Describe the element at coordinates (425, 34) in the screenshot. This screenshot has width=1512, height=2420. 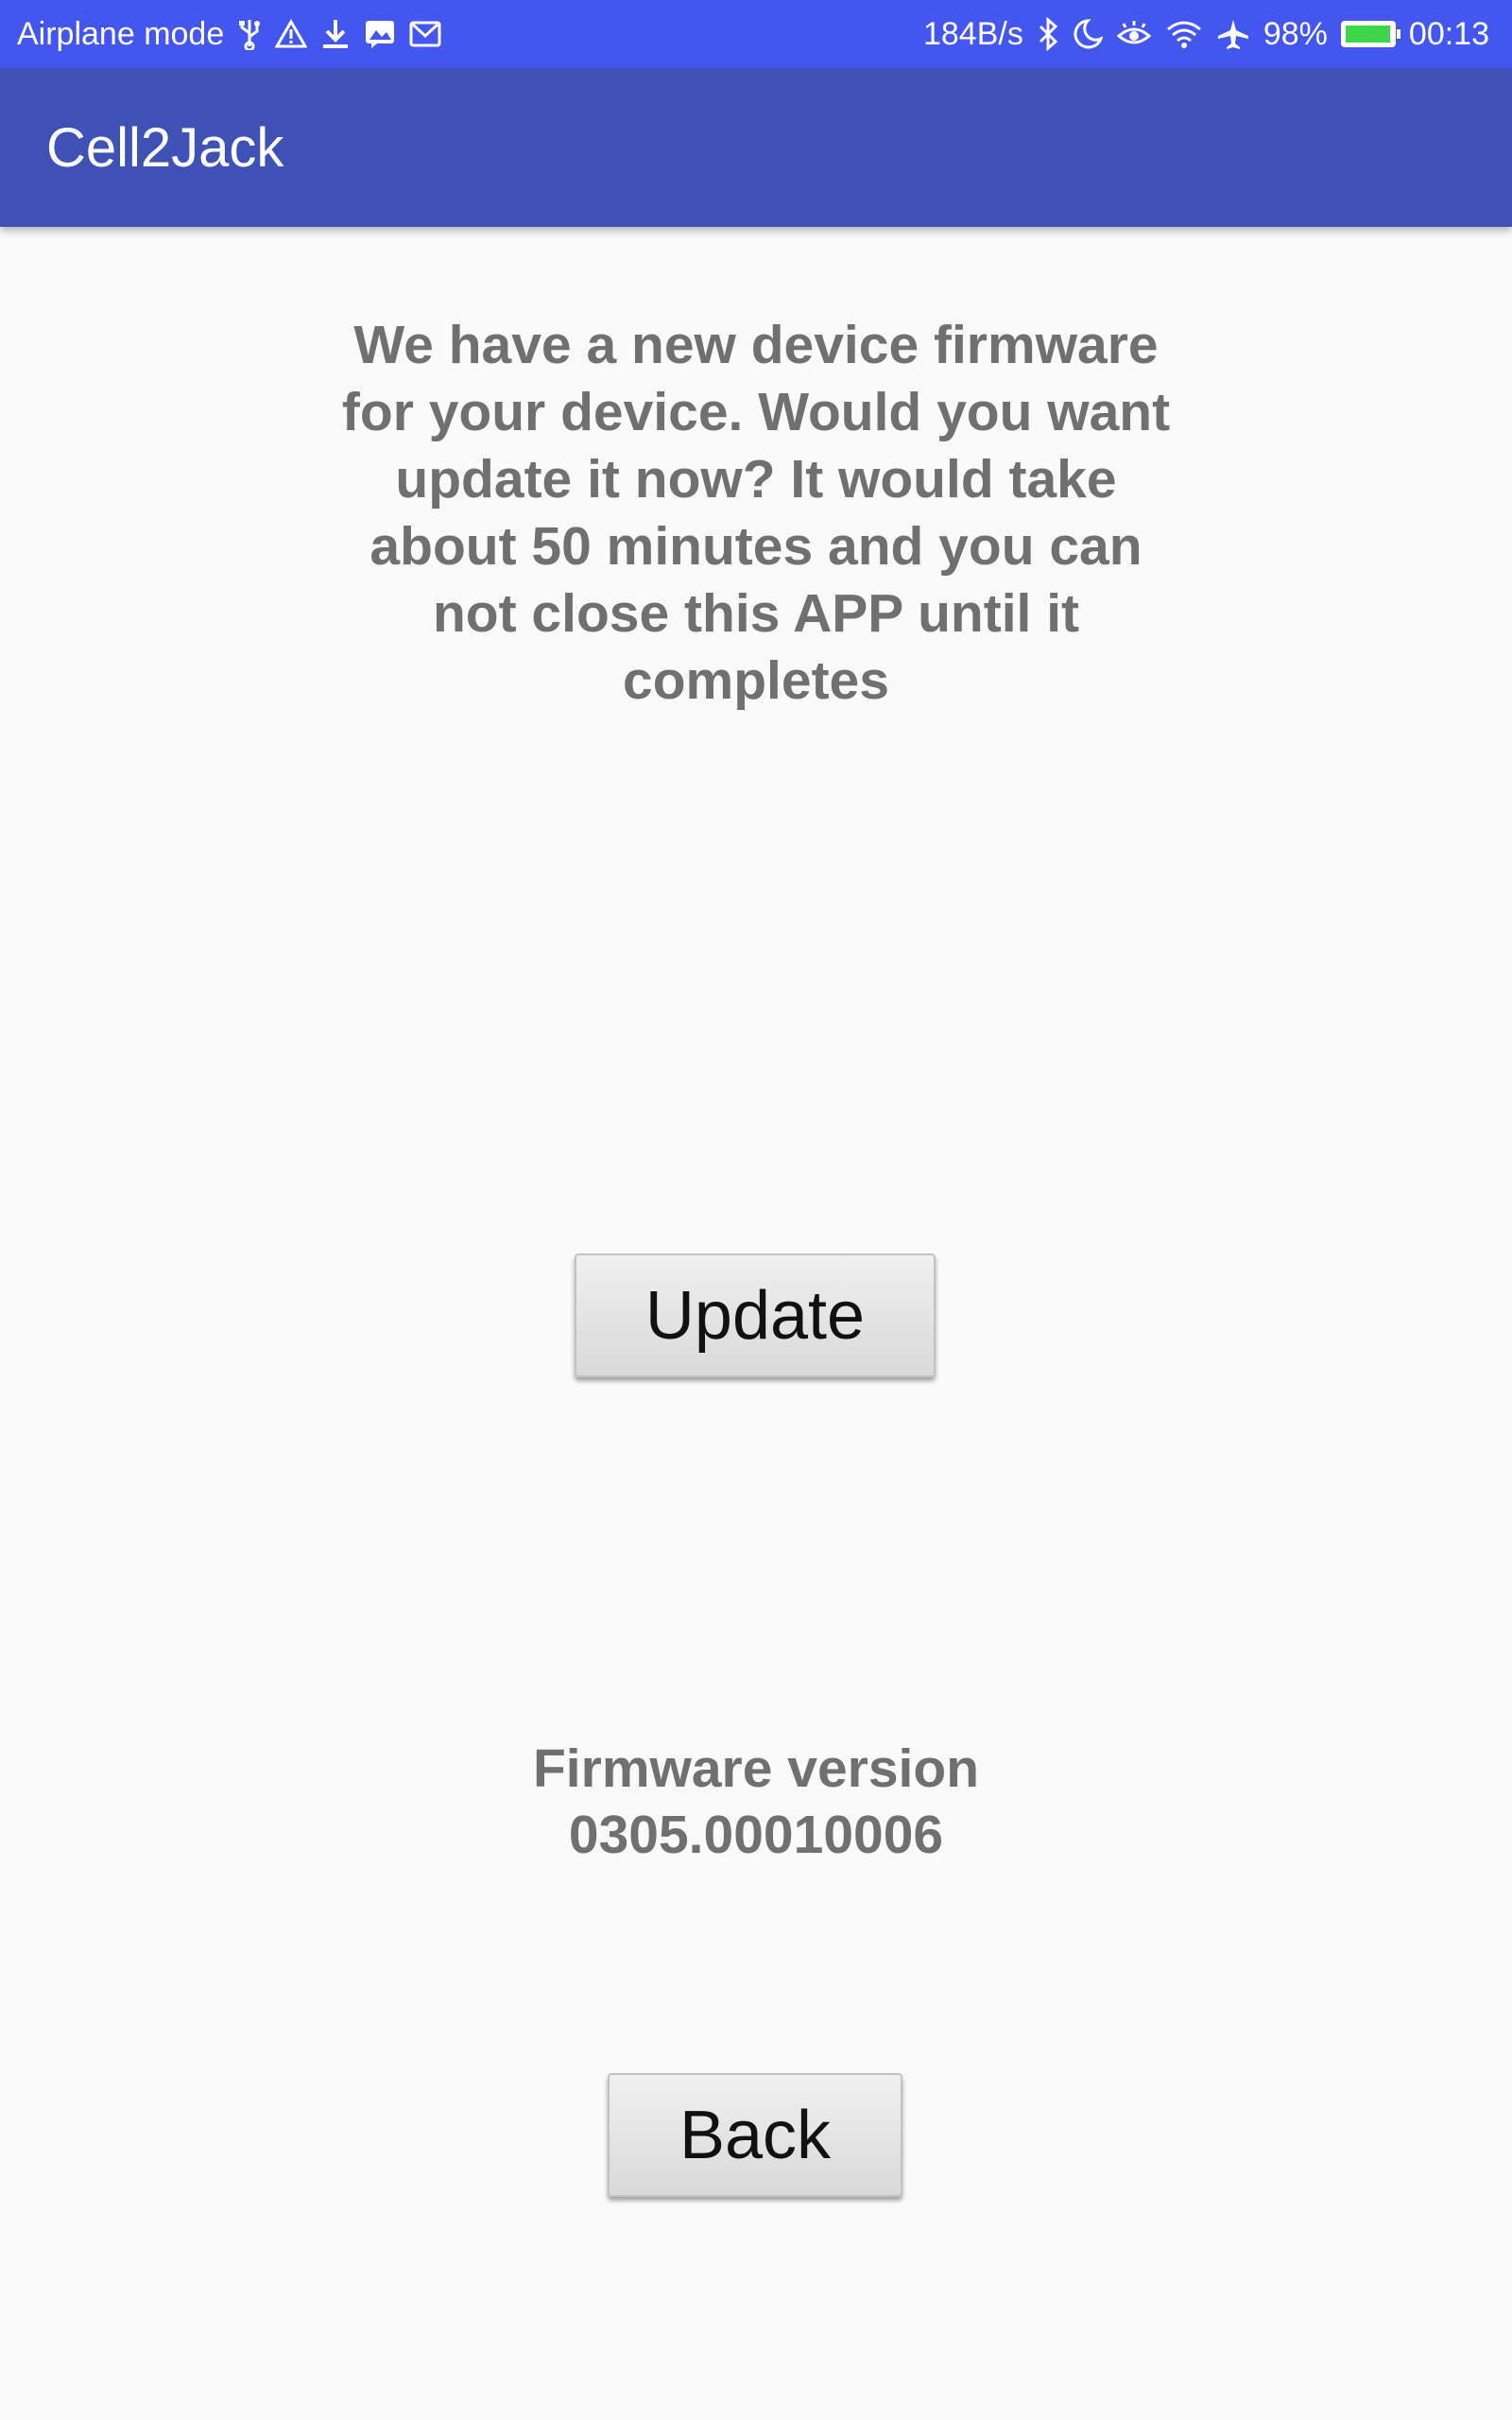
I see `gmail-icon` at that location.